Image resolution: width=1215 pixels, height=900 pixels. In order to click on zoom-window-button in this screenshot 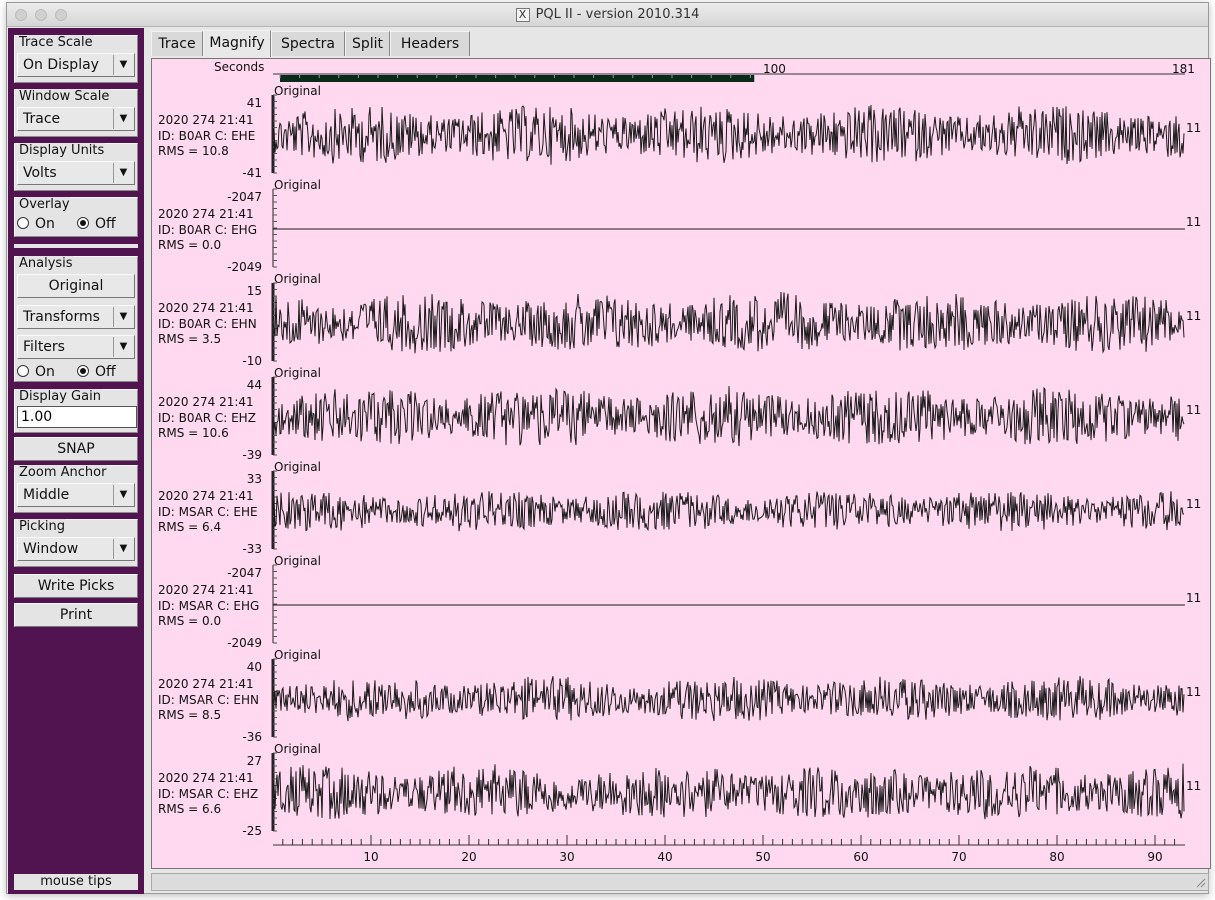, I will do `click(61, 15)`.